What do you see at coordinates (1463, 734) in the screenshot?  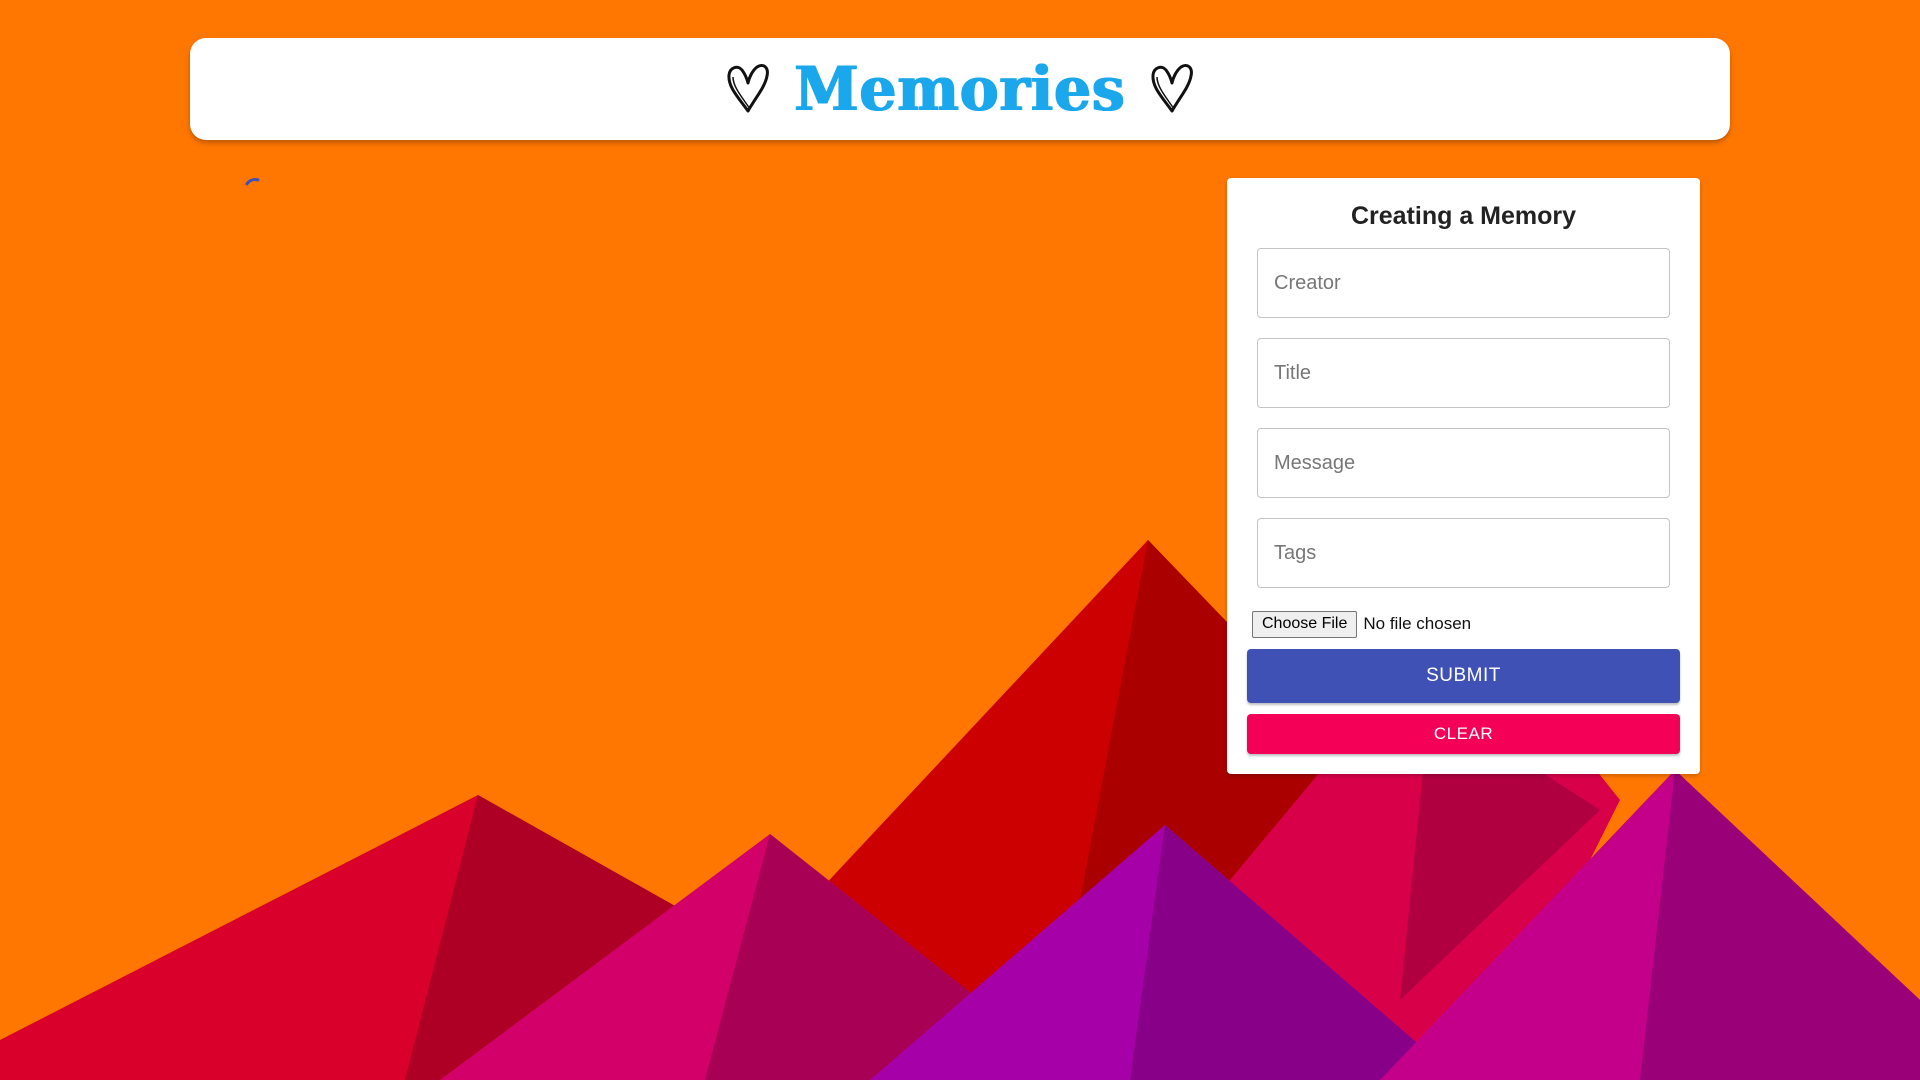 I see `clear-button: CLEAR` at bounding box center [1463, 734].